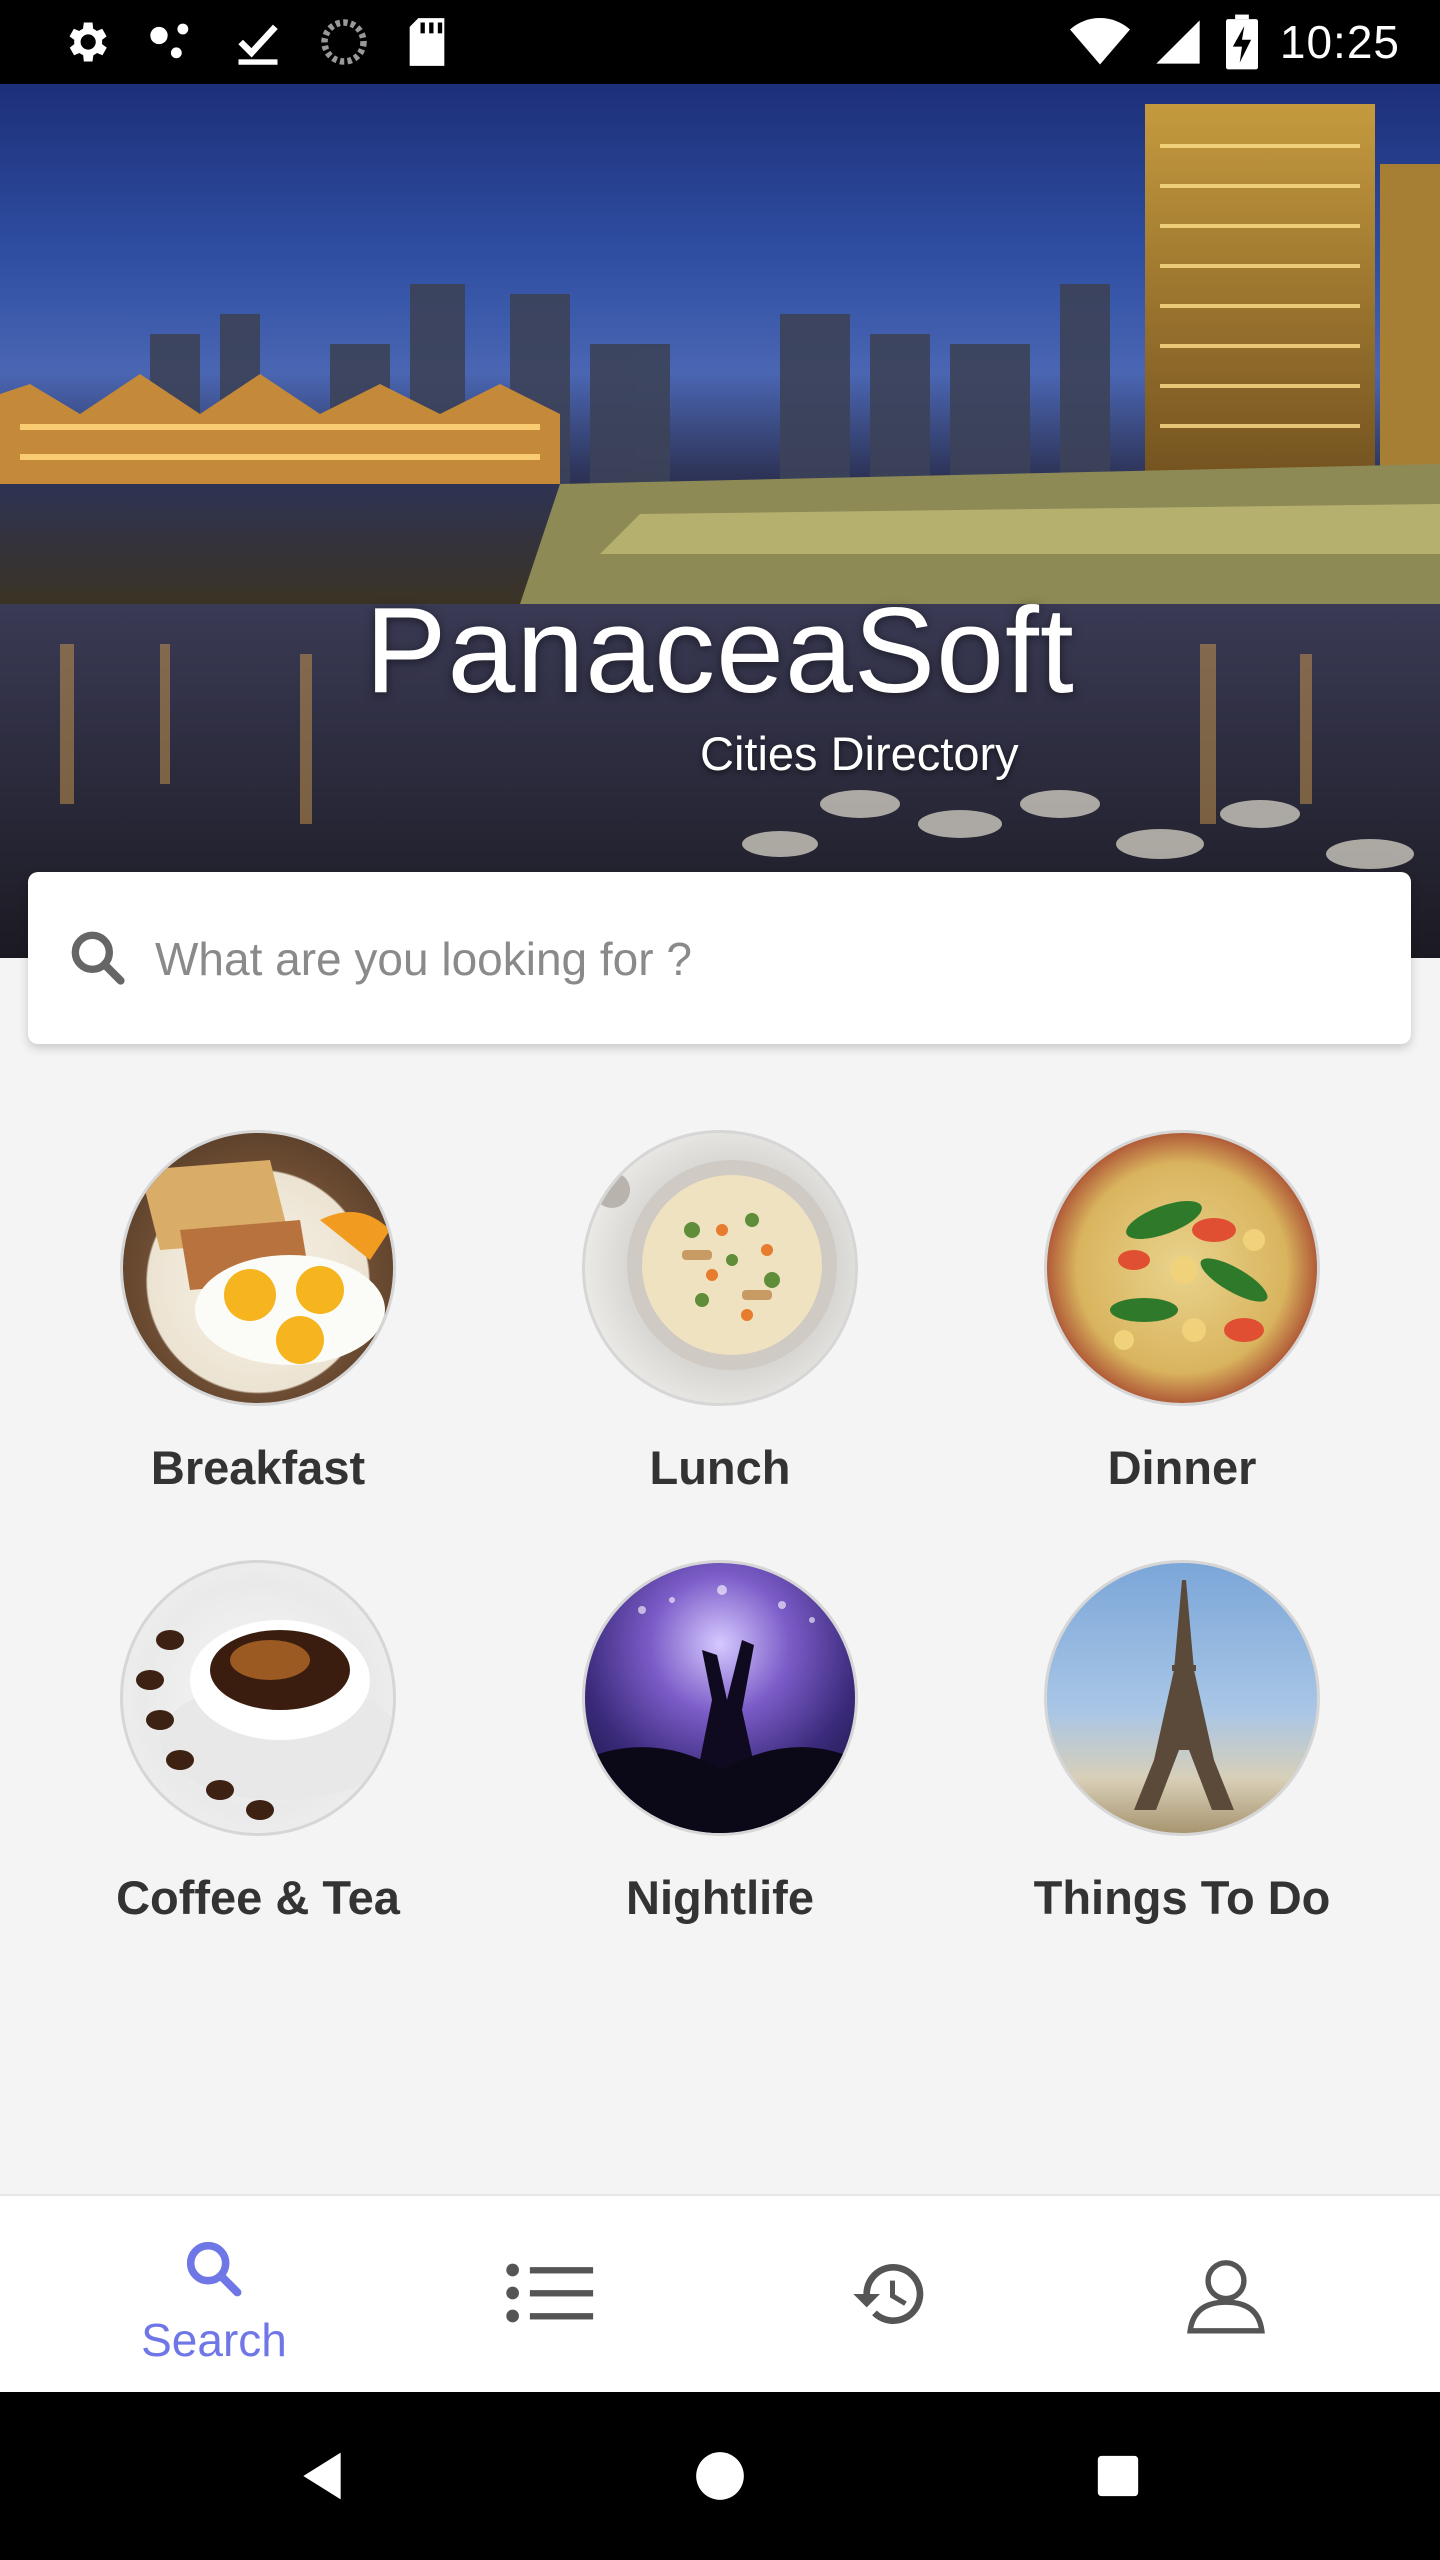 This screenshot has width=1440, height=2560. What do you see at coordinates (258, 1467) in the screenshot?
I see `category-label: Breakfast` at bounding box center [258, 1467].